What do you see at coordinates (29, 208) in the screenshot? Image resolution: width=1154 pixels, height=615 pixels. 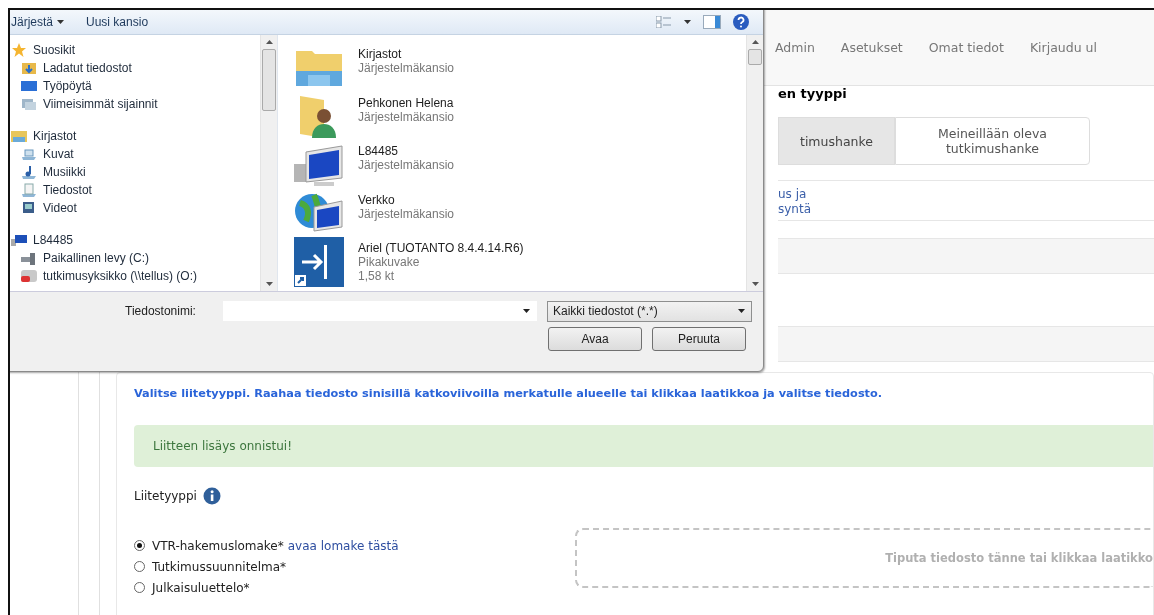 I see `video-icon` at bounding box center [29, 208].